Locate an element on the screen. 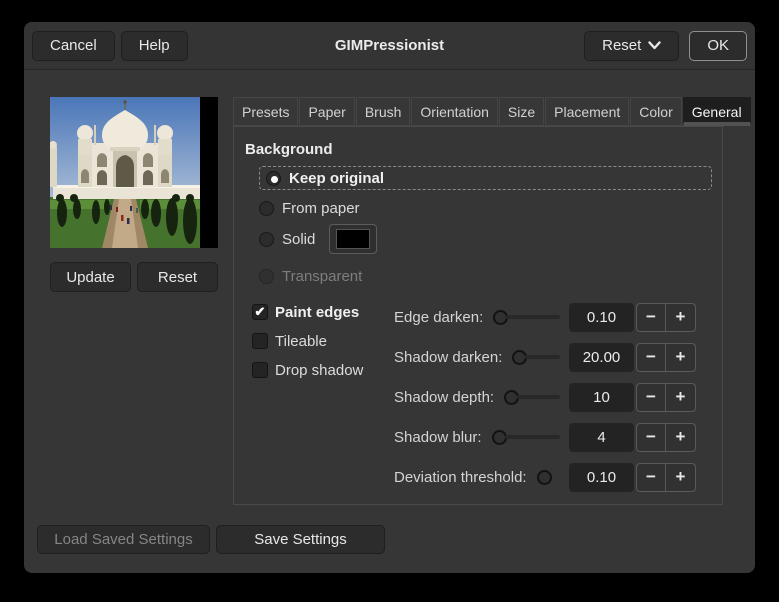  slider-row-shadow-blur: Shadow blur: 4 − + is located at coordinates (545, 437).